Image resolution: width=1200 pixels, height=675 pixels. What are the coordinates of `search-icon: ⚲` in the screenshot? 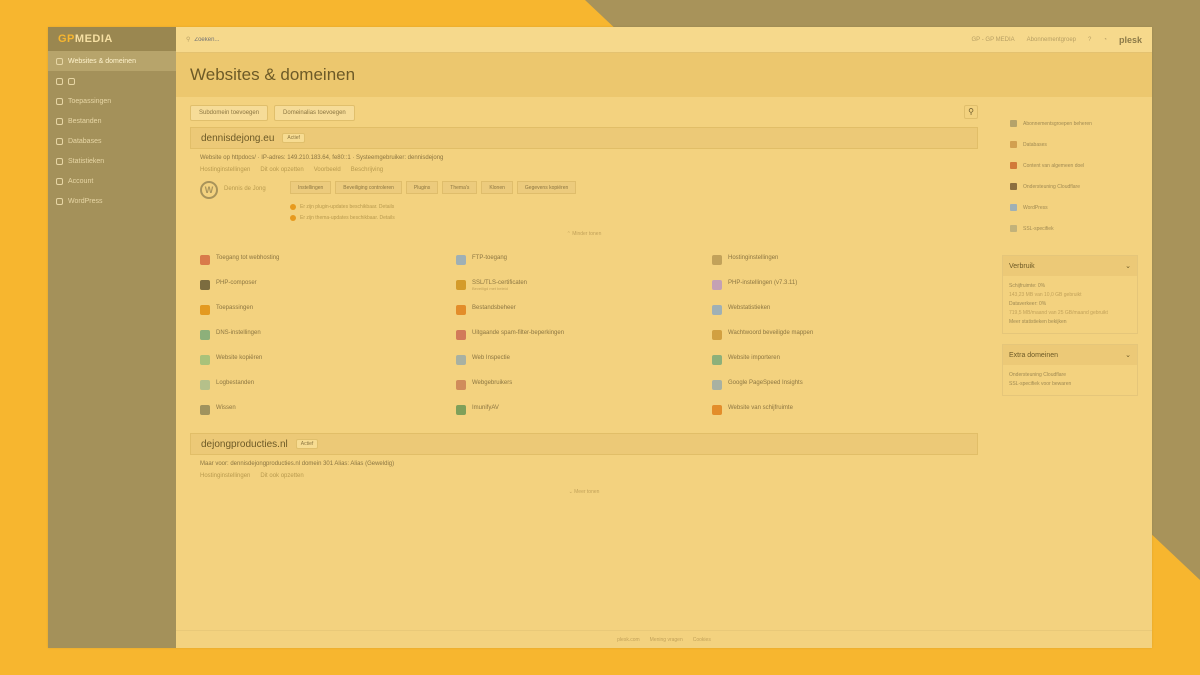 It's located at (188, 40).